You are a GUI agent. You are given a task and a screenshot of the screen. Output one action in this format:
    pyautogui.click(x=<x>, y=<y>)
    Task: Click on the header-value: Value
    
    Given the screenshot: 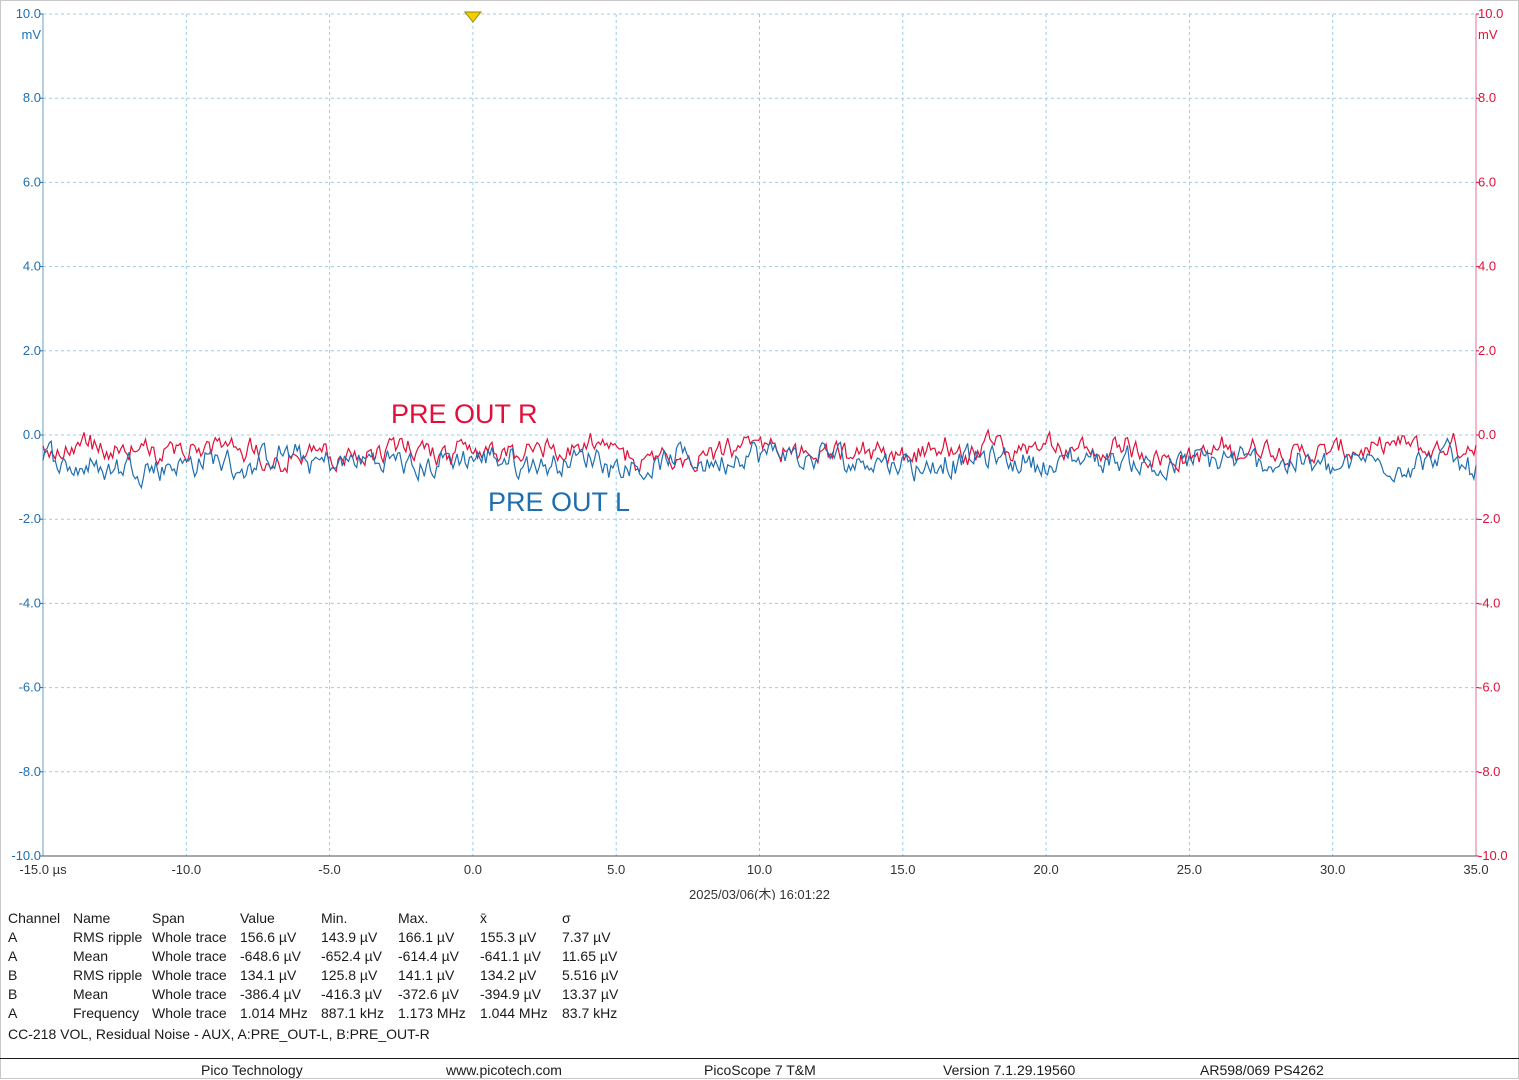 What is the action you would take?
    pyautogui.click(x=257, y=918)
    